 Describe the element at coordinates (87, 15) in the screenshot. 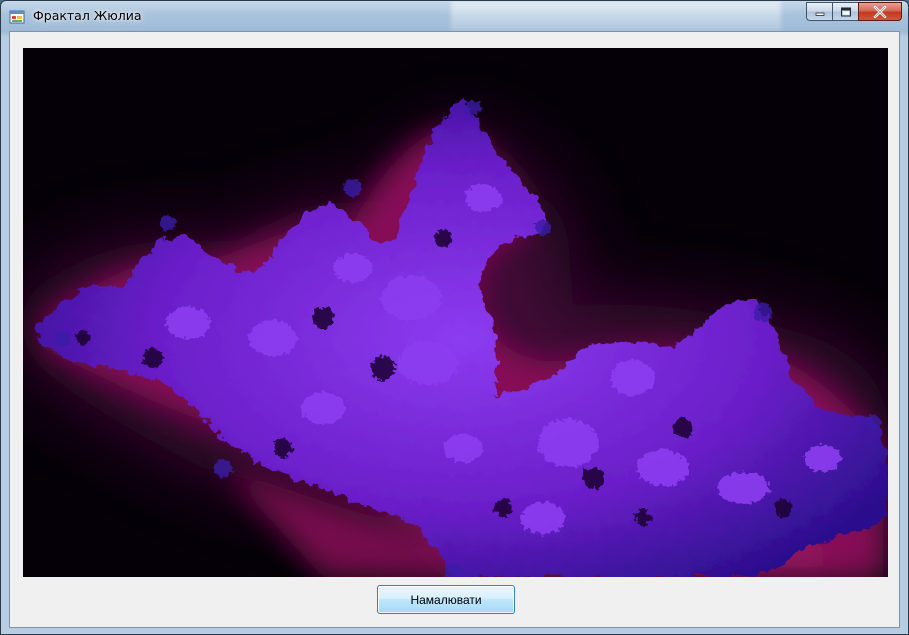

I see `window-title: Фрактал Жюлиа` at that location.